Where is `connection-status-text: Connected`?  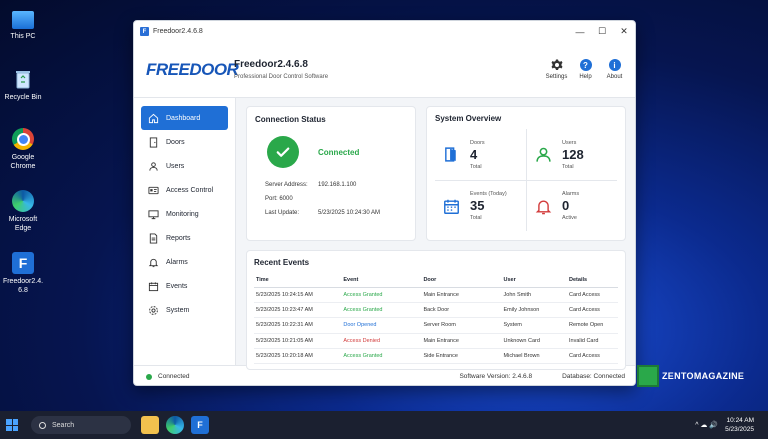 connection-status-text: Connected is located at coordinates (339, 152).